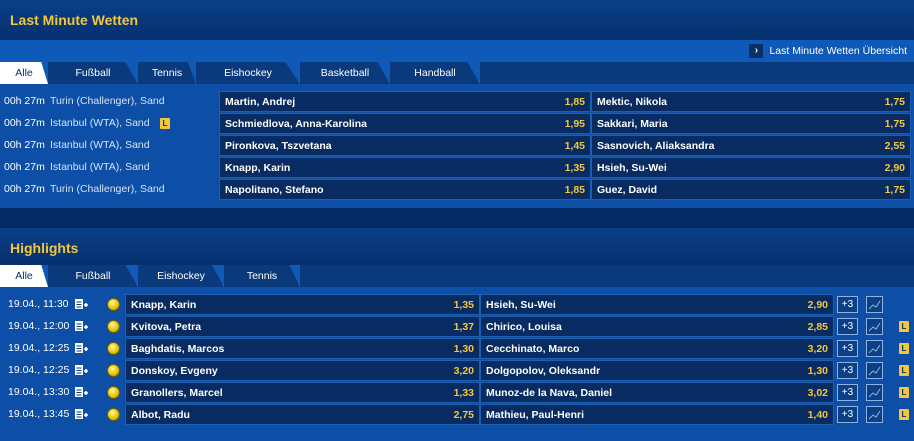 This screenshot has width=914, height=441. I want to click on tab-bar-fill, so click(697, 73).